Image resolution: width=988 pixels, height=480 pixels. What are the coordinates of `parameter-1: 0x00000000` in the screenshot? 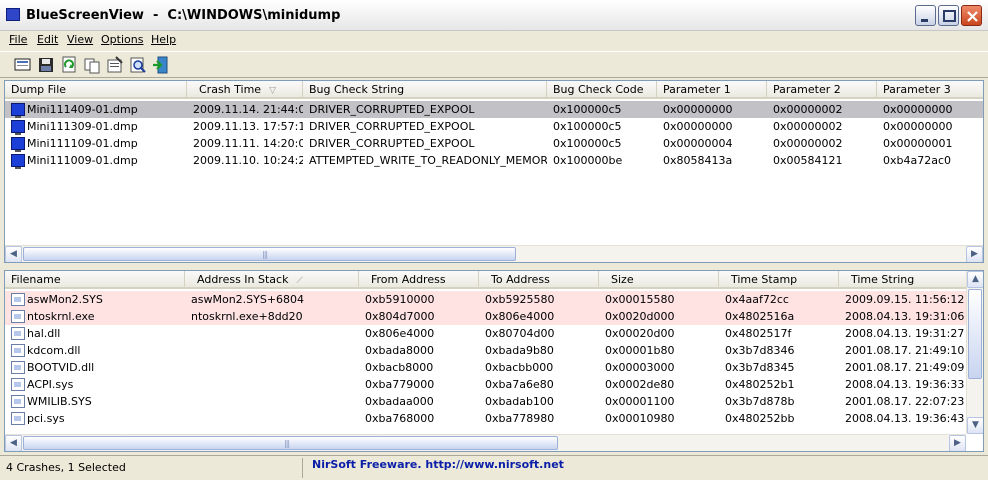 It's located at (698, 109).